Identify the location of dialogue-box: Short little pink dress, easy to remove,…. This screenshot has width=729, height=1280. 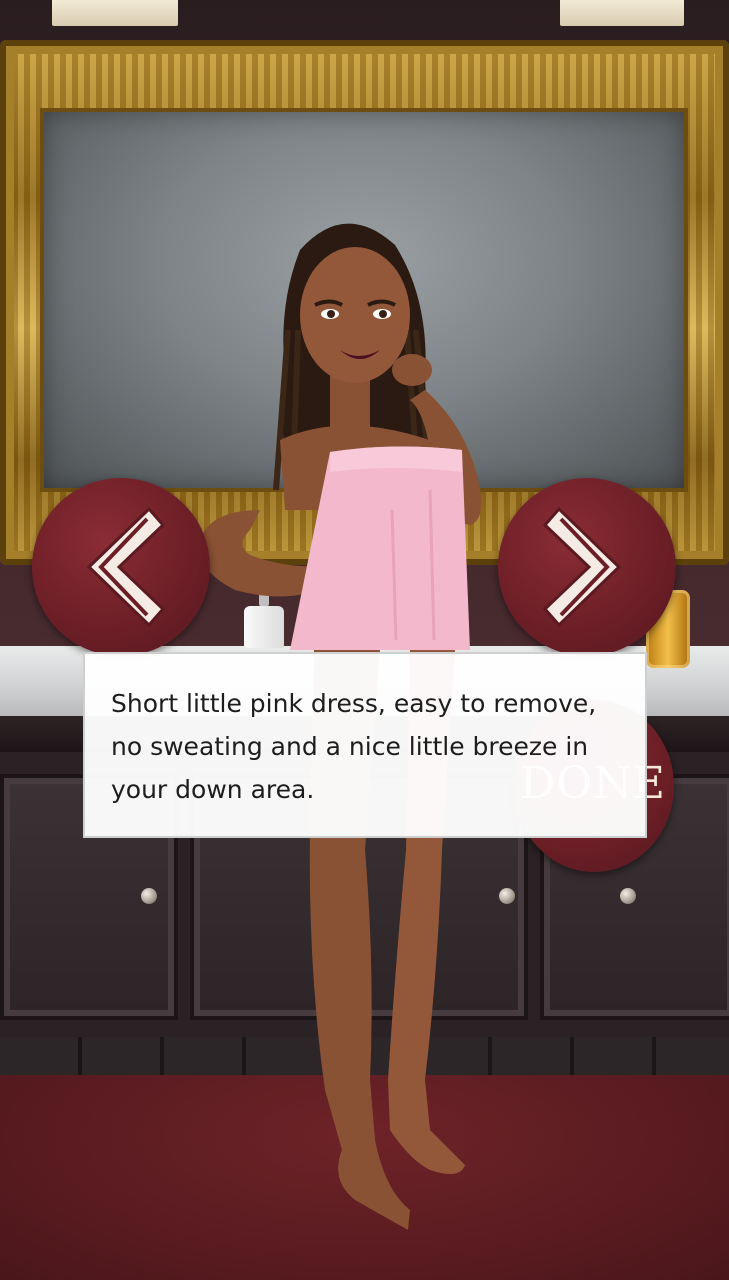
(365, 745).